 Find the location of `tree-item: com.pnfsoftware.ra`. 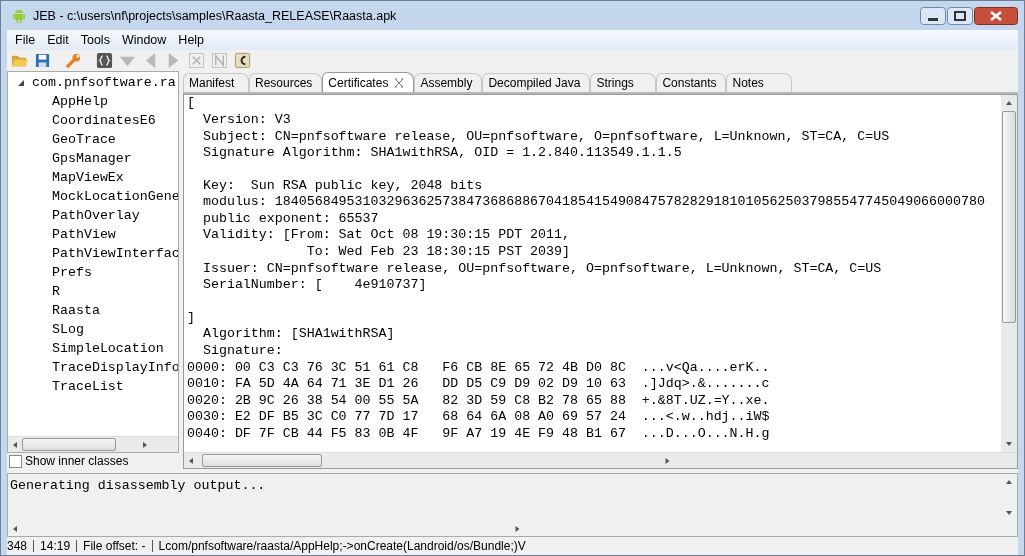

tree-item: com.pnfsoftware.ra is located at coordinates (104, 83).